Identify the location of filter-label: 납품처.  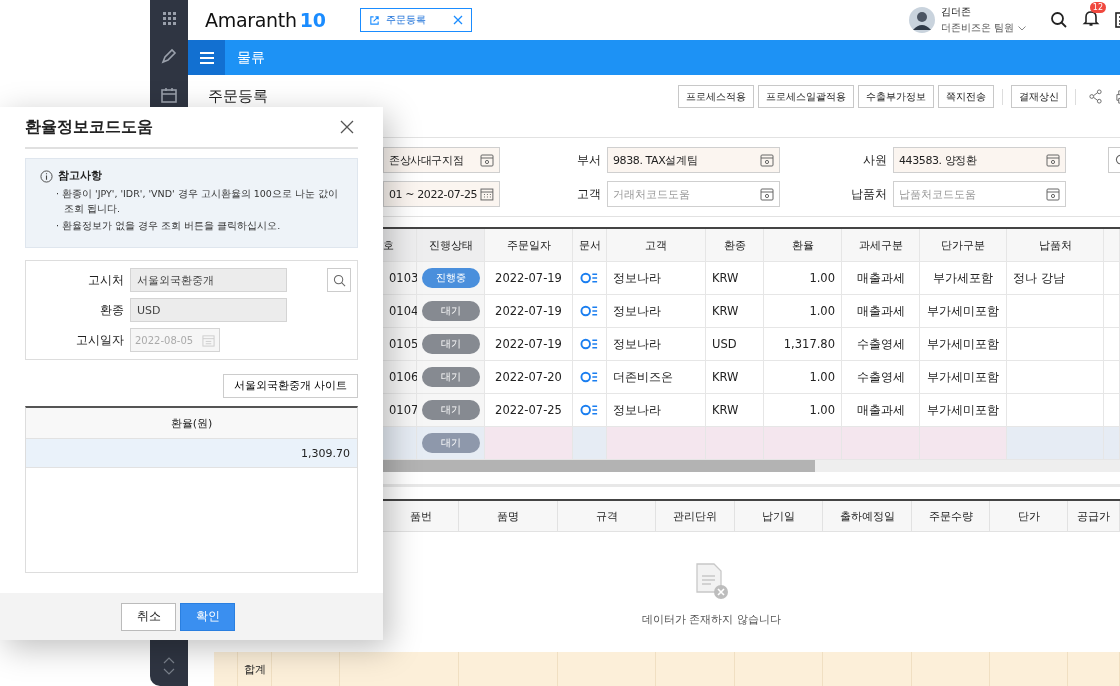
(869, 194).